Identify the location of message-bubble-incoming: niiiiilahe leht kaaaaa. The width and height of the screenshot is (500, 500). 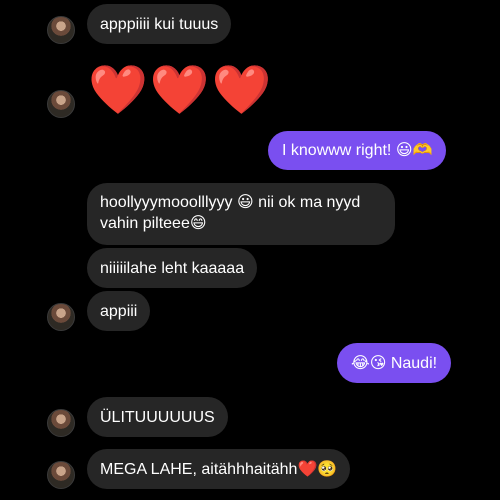
(172, 268).